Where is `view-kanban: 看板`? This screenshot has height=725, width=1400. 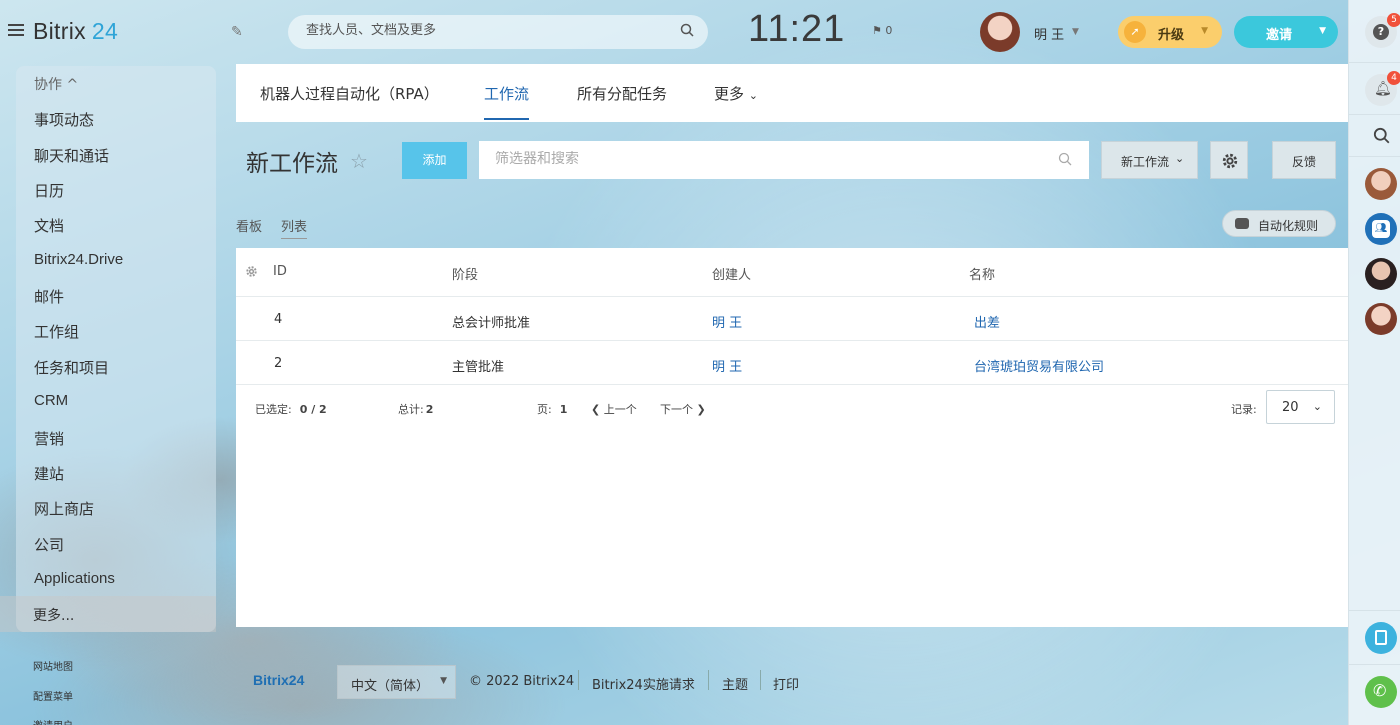
view-kanban: 看板 is located at coordinates (249, 225).